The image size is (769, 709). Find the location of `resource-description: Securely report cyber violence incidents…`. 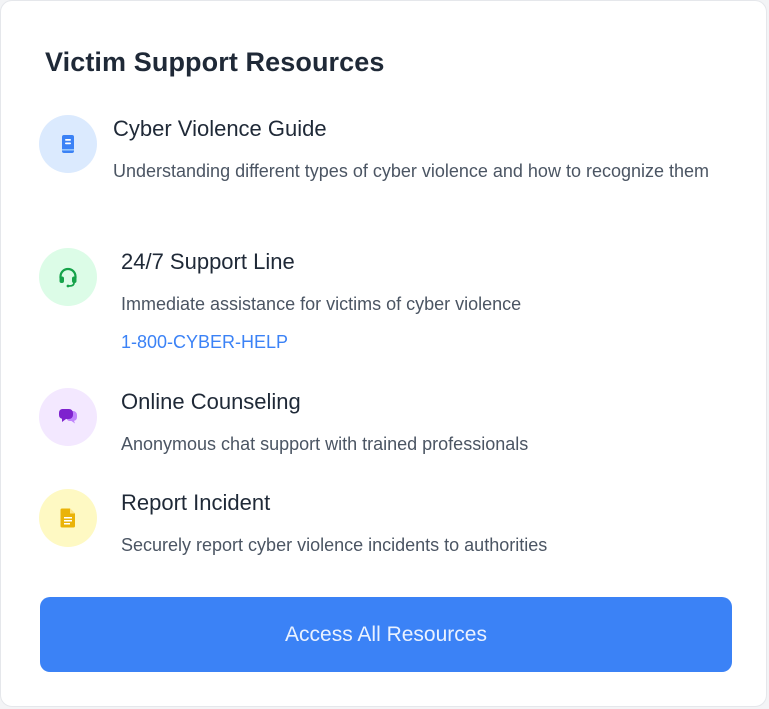

resource-description: Securely report cyber violence incidents… is located at coordinates (334, 545).